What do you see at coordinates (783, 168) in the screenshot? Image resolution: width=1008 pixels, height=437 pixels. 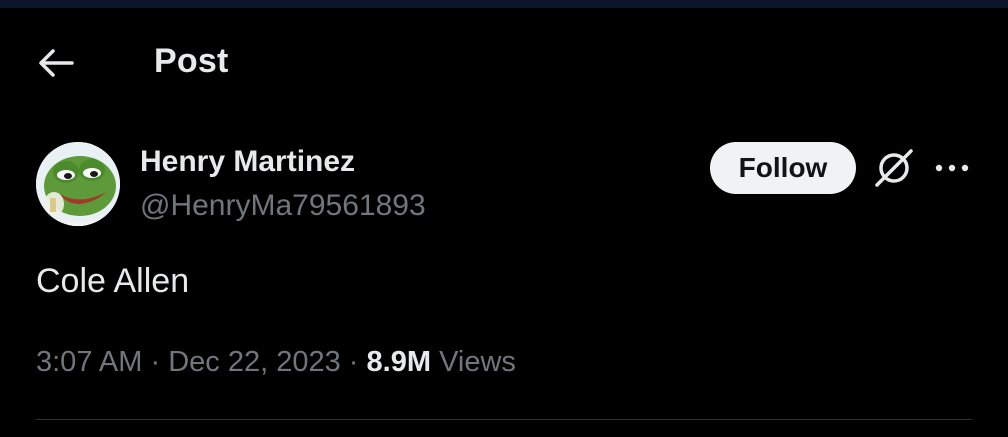 I see `follow-button: Follow` at bounding box center [783, 168].